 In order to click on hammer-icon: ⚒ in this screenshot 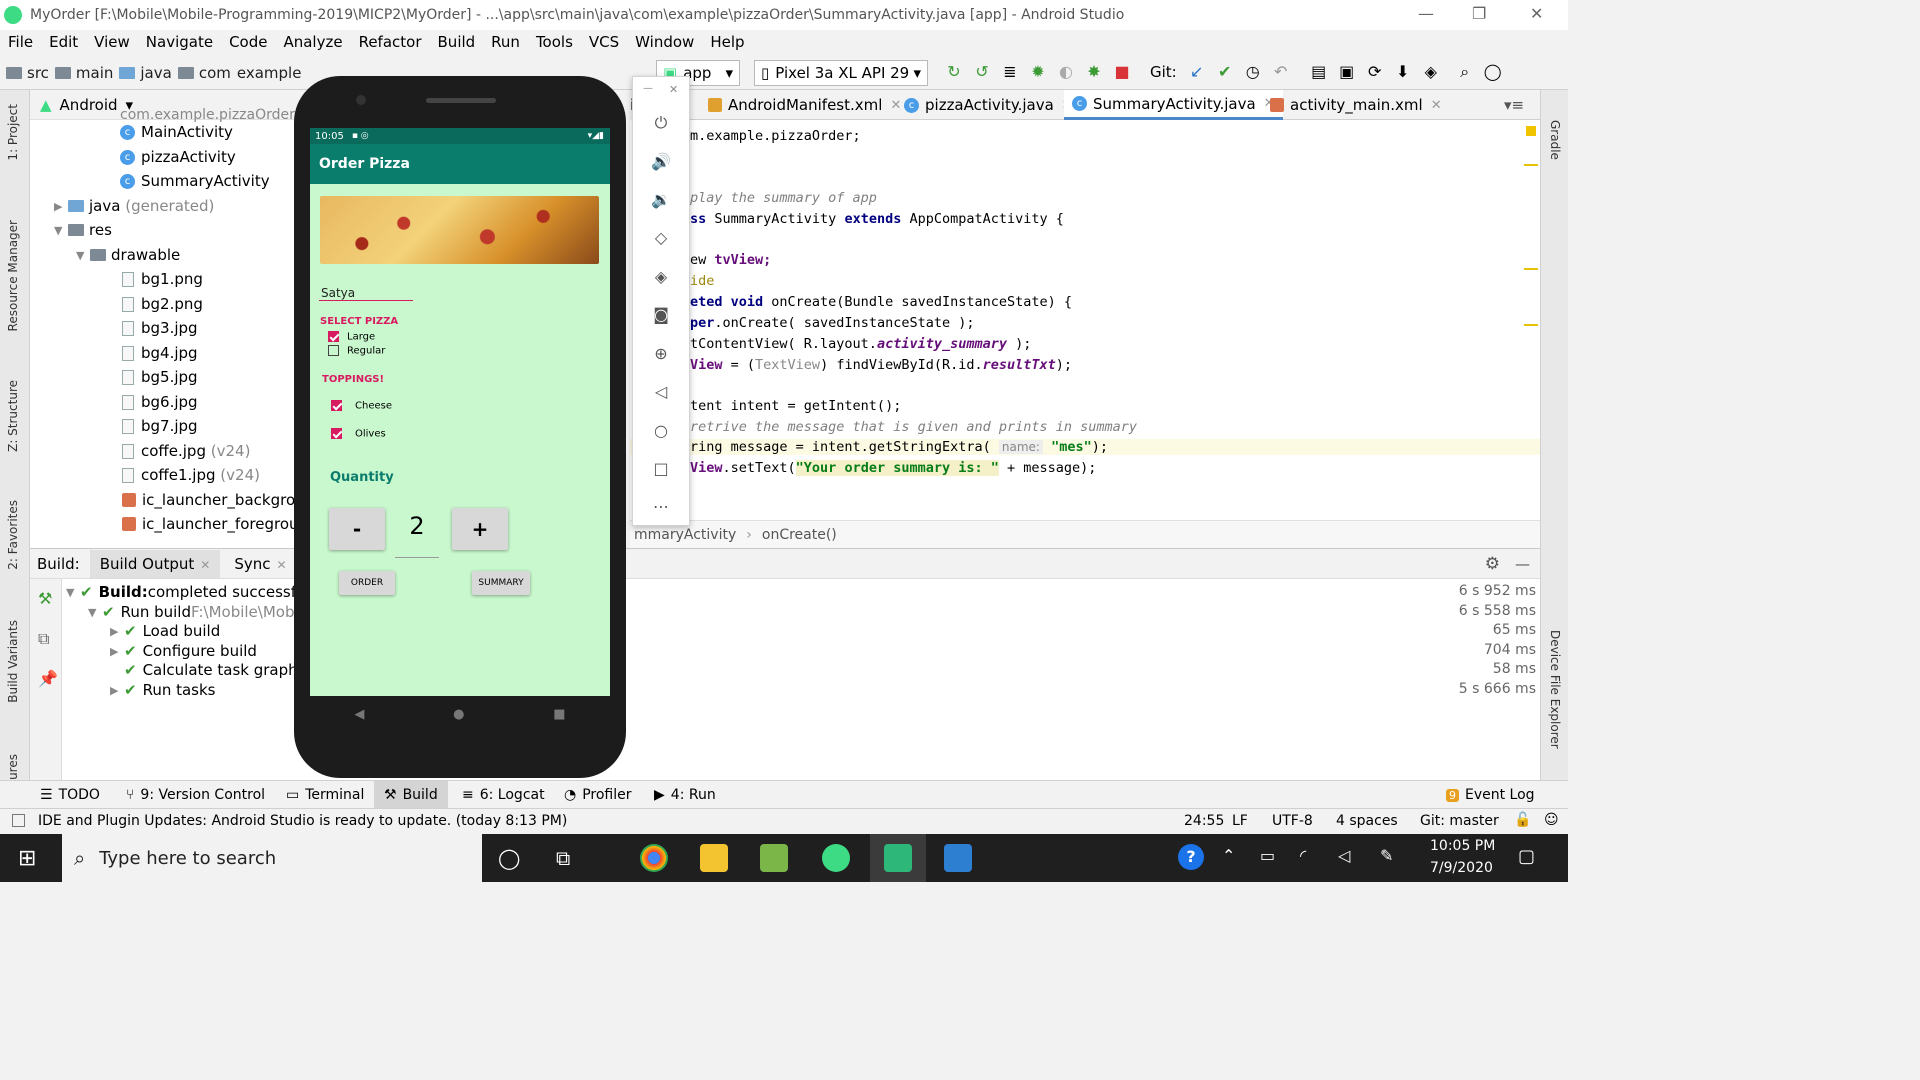, I will do `click(45, 598)`.